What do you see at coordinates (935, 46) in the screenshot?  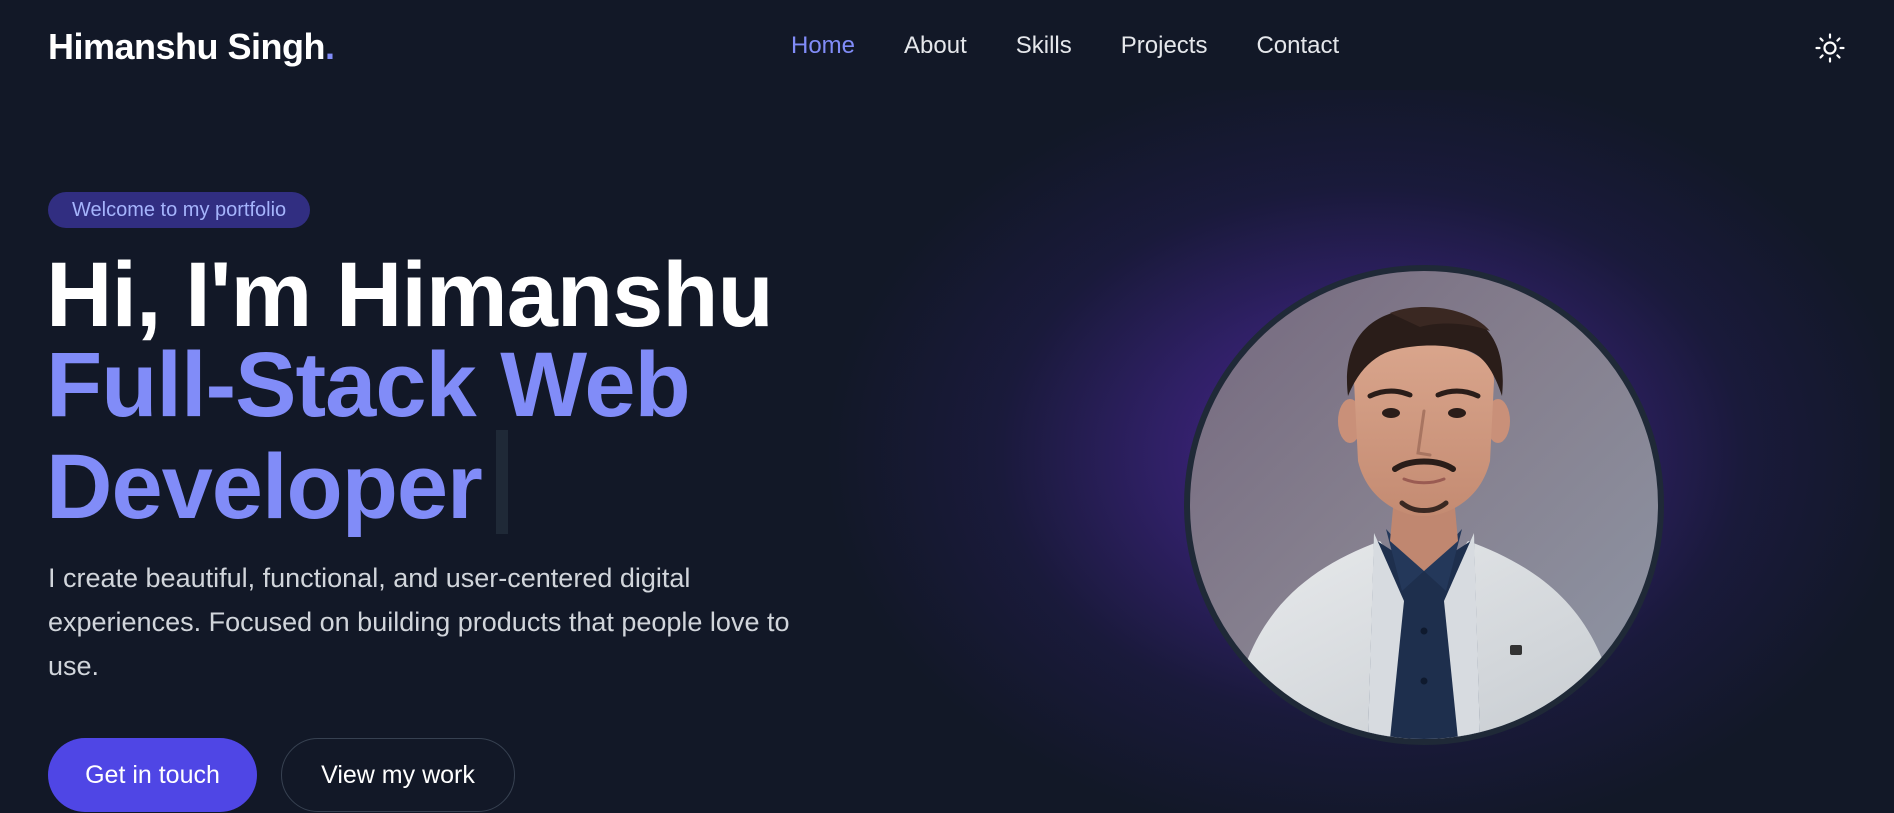 I see `nav-item-about: About` at bounding box center [935, 46].